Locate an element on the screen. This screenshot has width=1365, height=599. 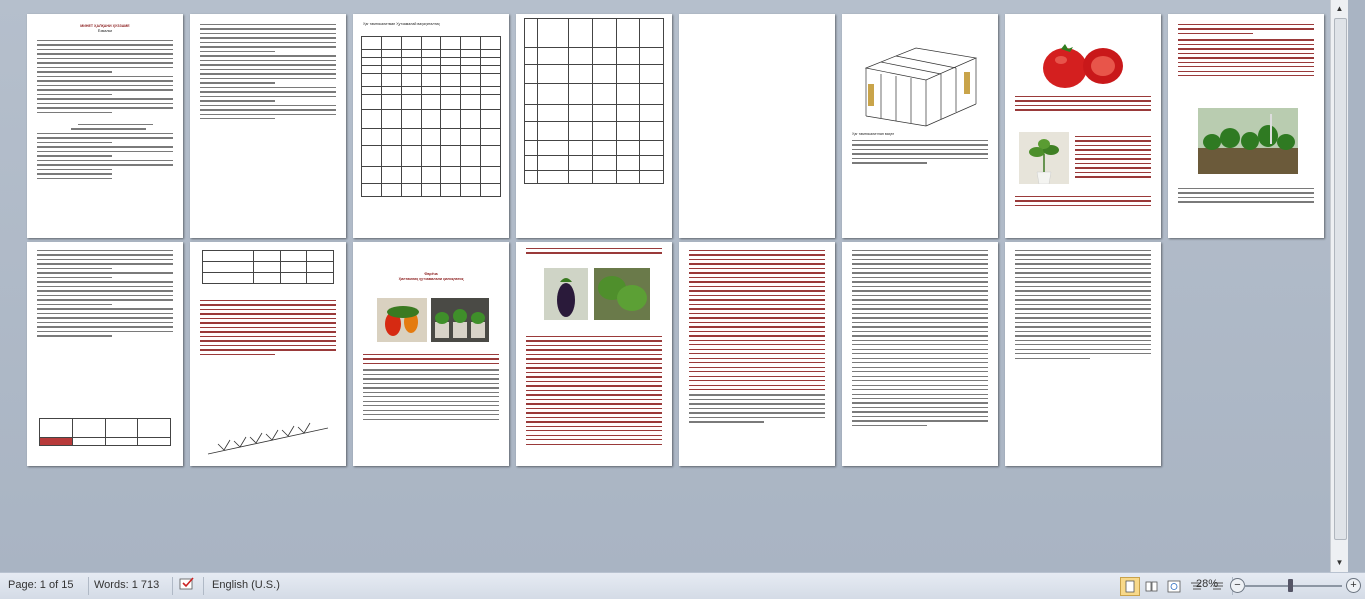
zoom-out-button: − is located at coordinates (1237, 585).